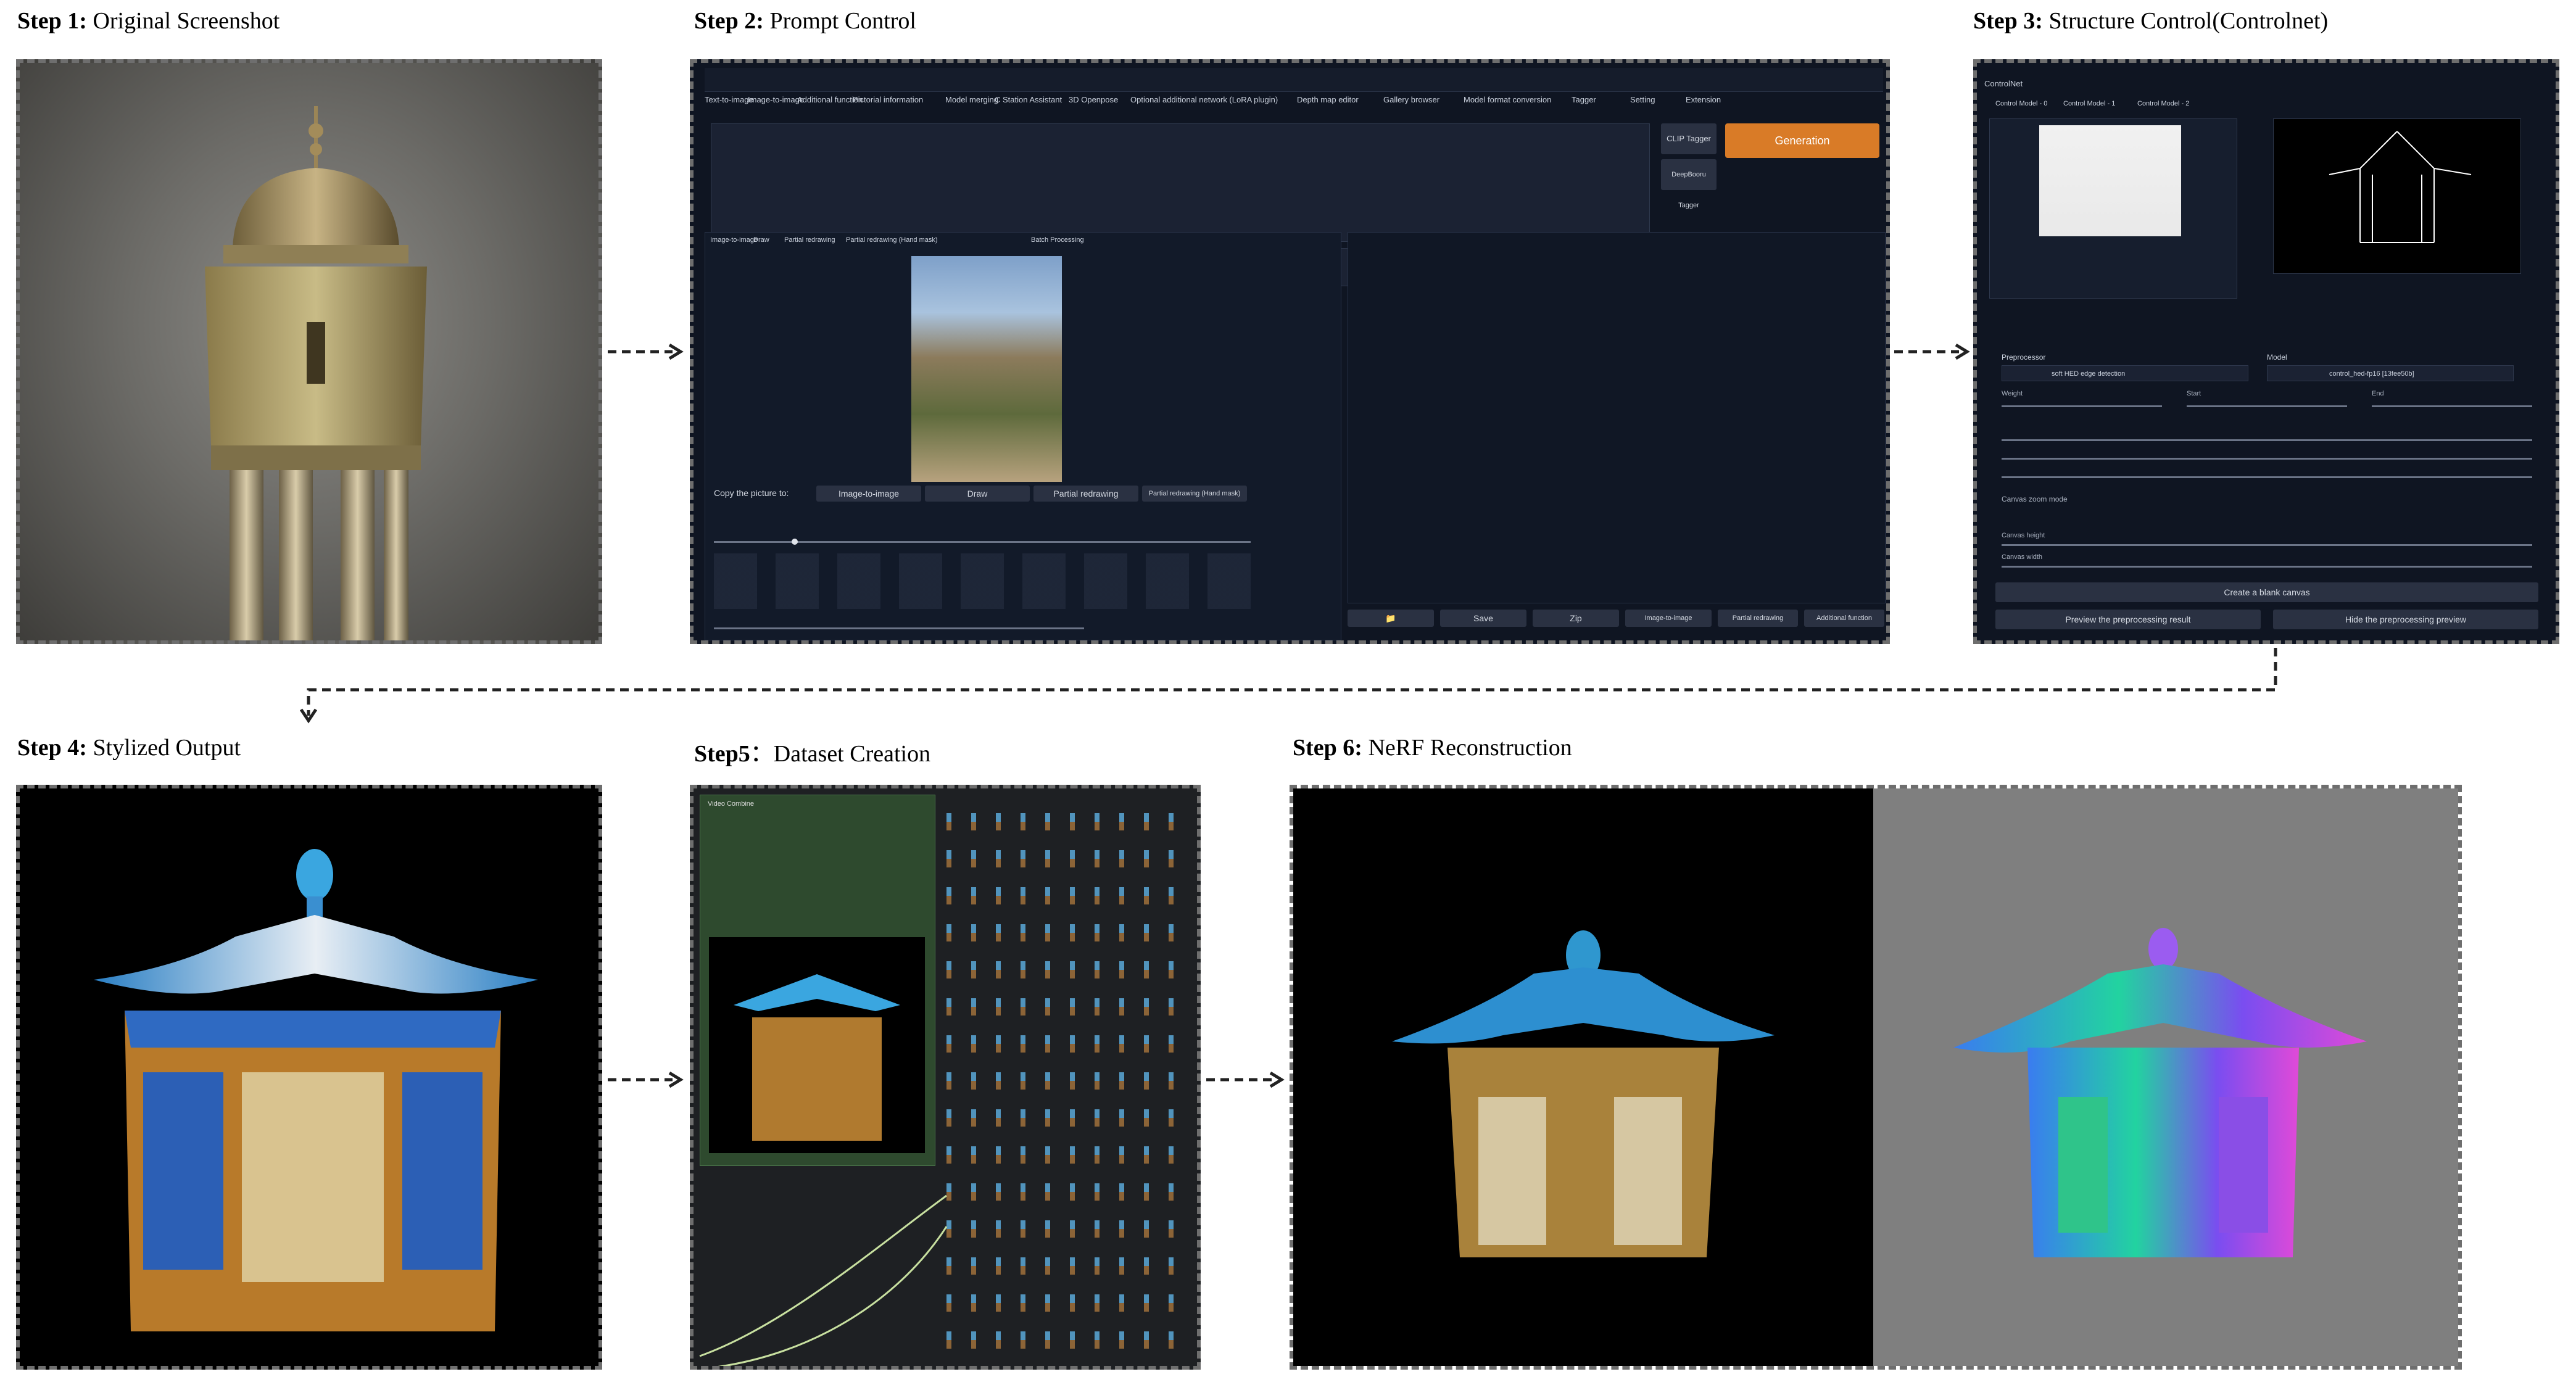 The width and height of the screenshot is (2576, 1390). What do you see at coordinates (2151, 21) in the screenshot?
I see `step3-title: Step 3: Structure Control(Controlnet)` at bounding box center [2151, 21].